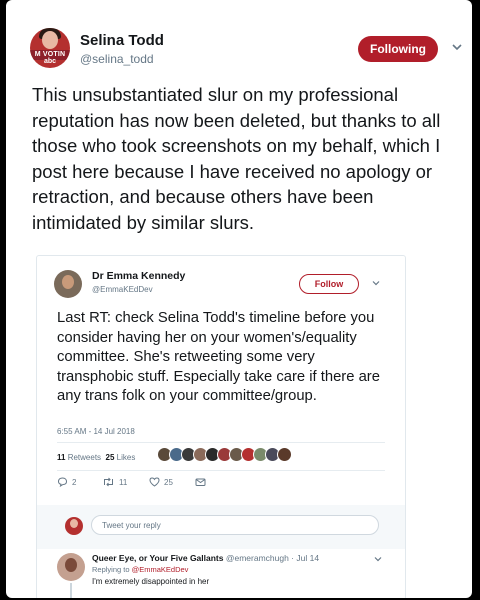  I want to click on like-action: 25, so click(161, 482).